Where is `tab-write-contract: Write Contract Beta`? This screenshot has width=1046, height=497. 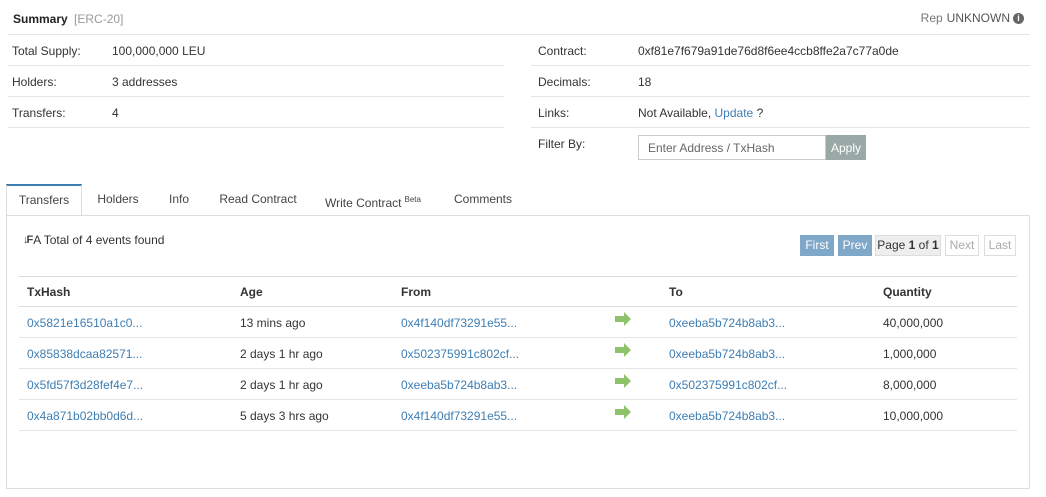
tab-write-contract: Write Contract Beta is located at coordinates (373, 199).